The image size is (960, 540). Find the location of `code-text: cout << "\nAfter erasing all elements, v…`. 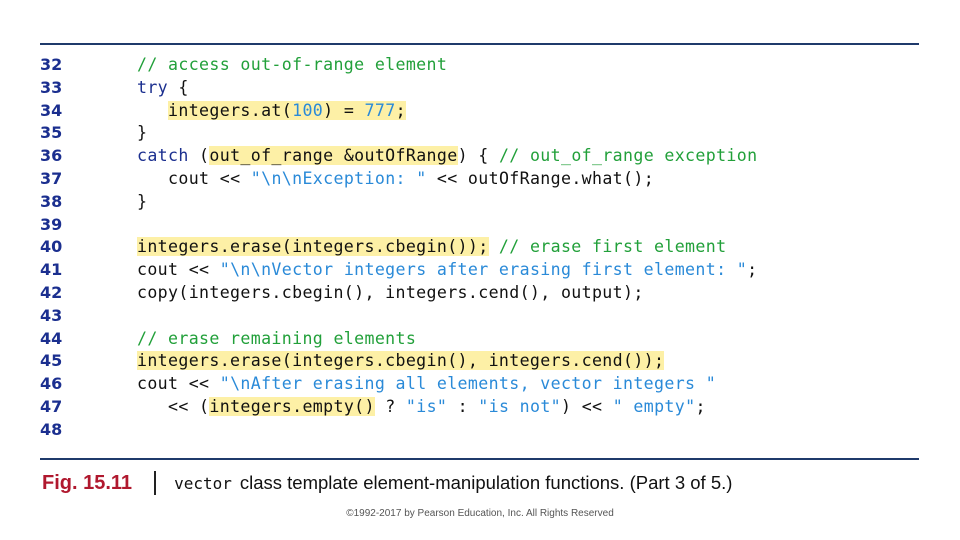

code-text: cout << "\nAfter erasing all elements, v… is located at coordinates (426, 384).